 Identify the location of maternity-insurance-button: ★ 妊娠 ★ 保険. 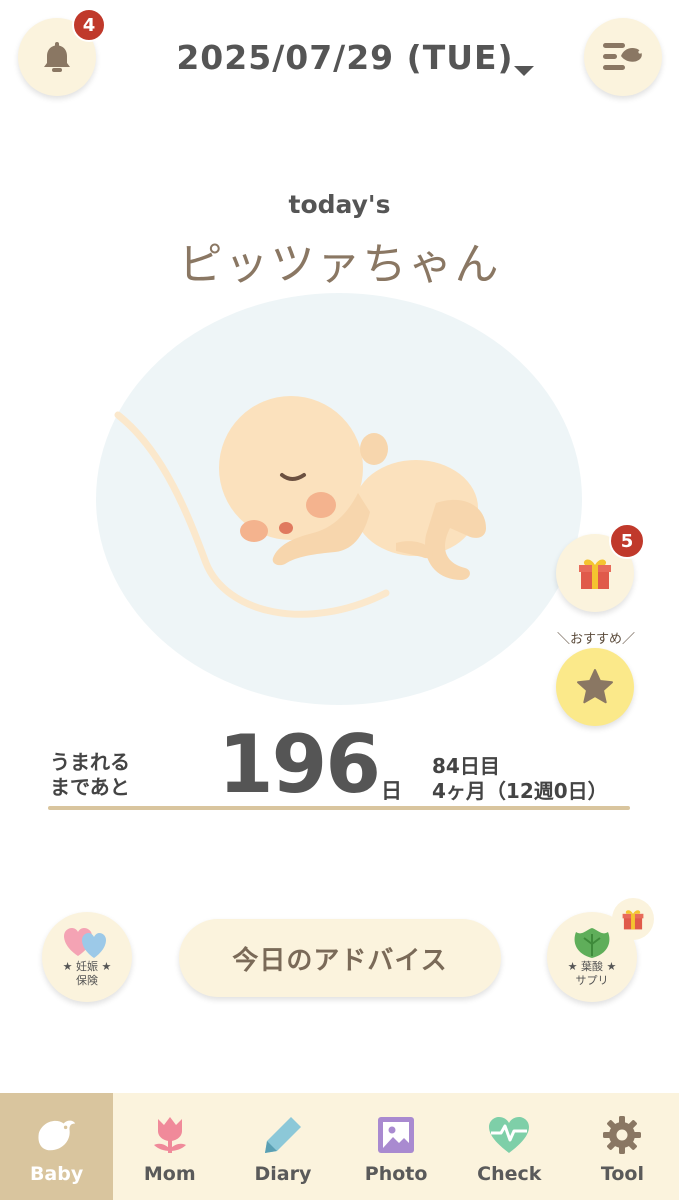
(87, 957).